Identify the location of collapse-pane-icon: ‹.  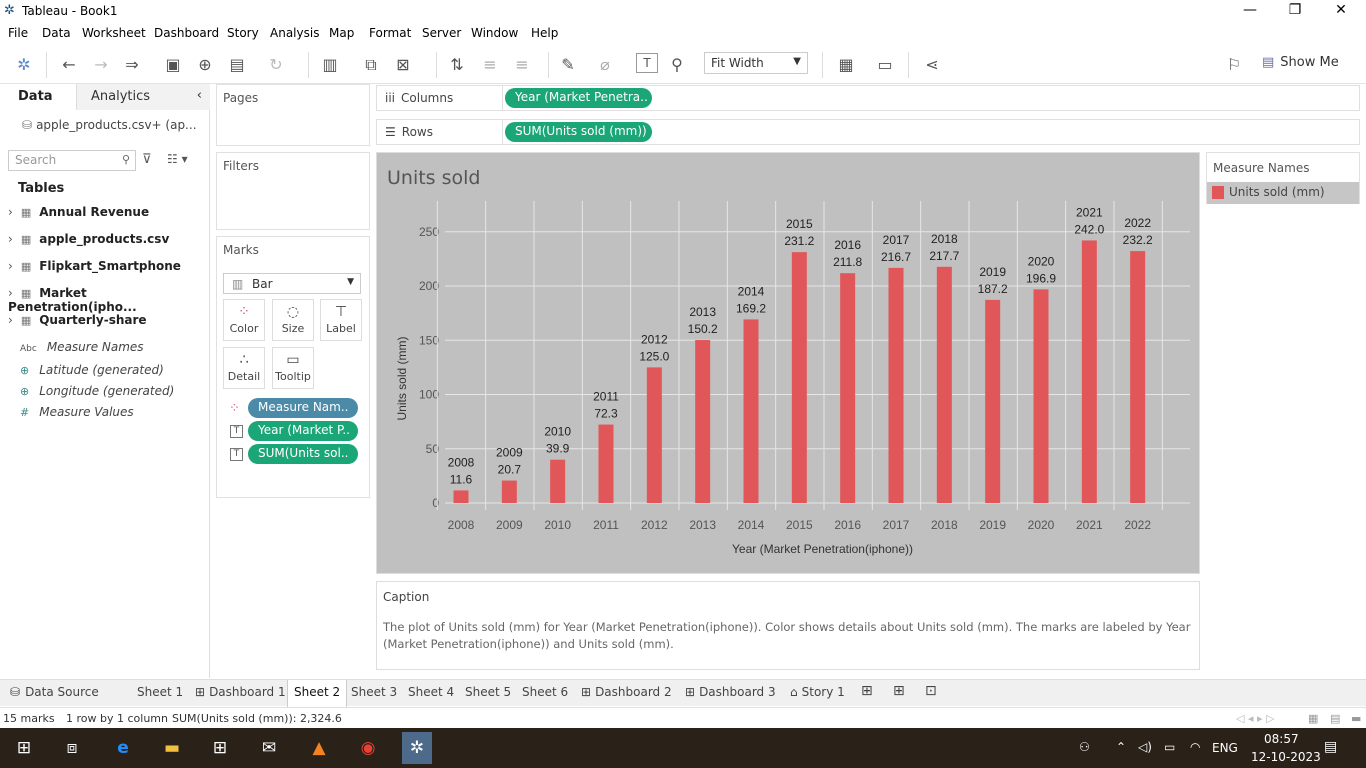
(199, 95).